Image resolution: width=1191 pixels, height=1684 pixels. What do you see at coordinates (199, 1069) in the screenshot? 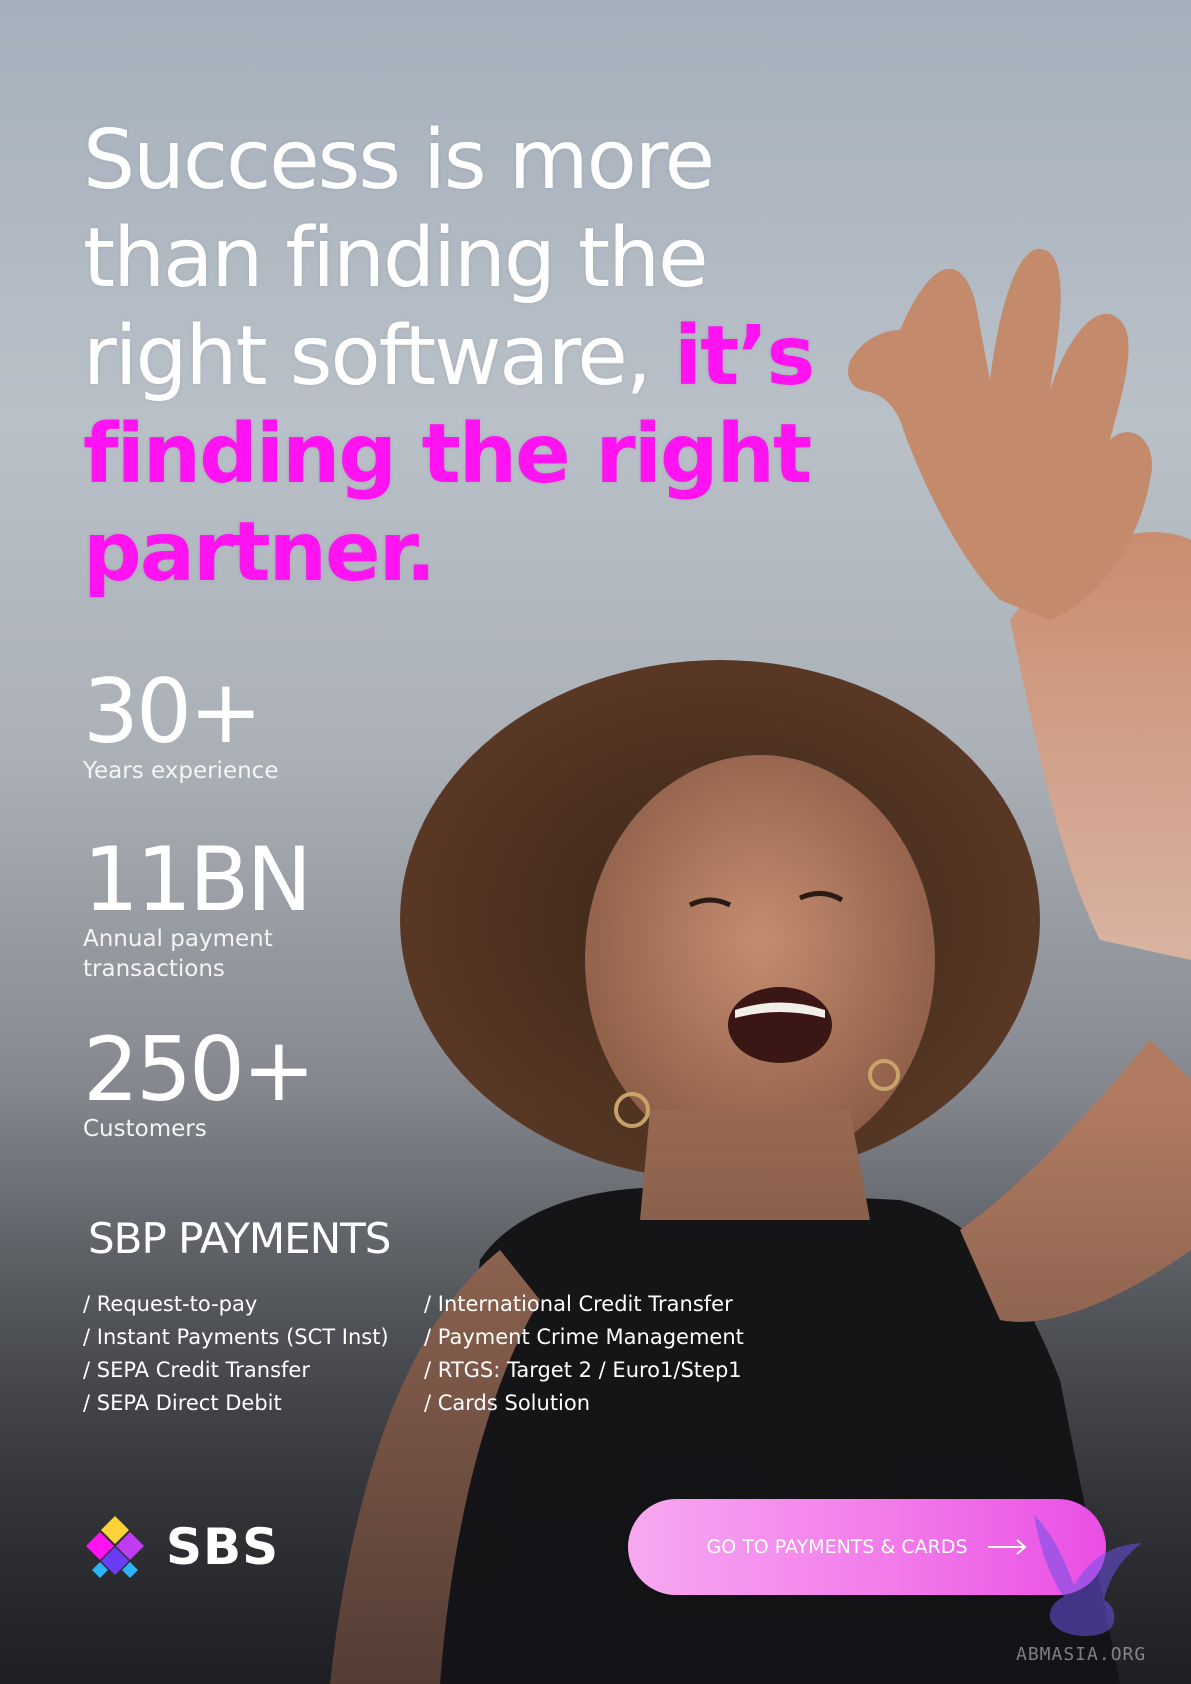
I see `stat-value: 250+` at bounding box center [199, 1069].